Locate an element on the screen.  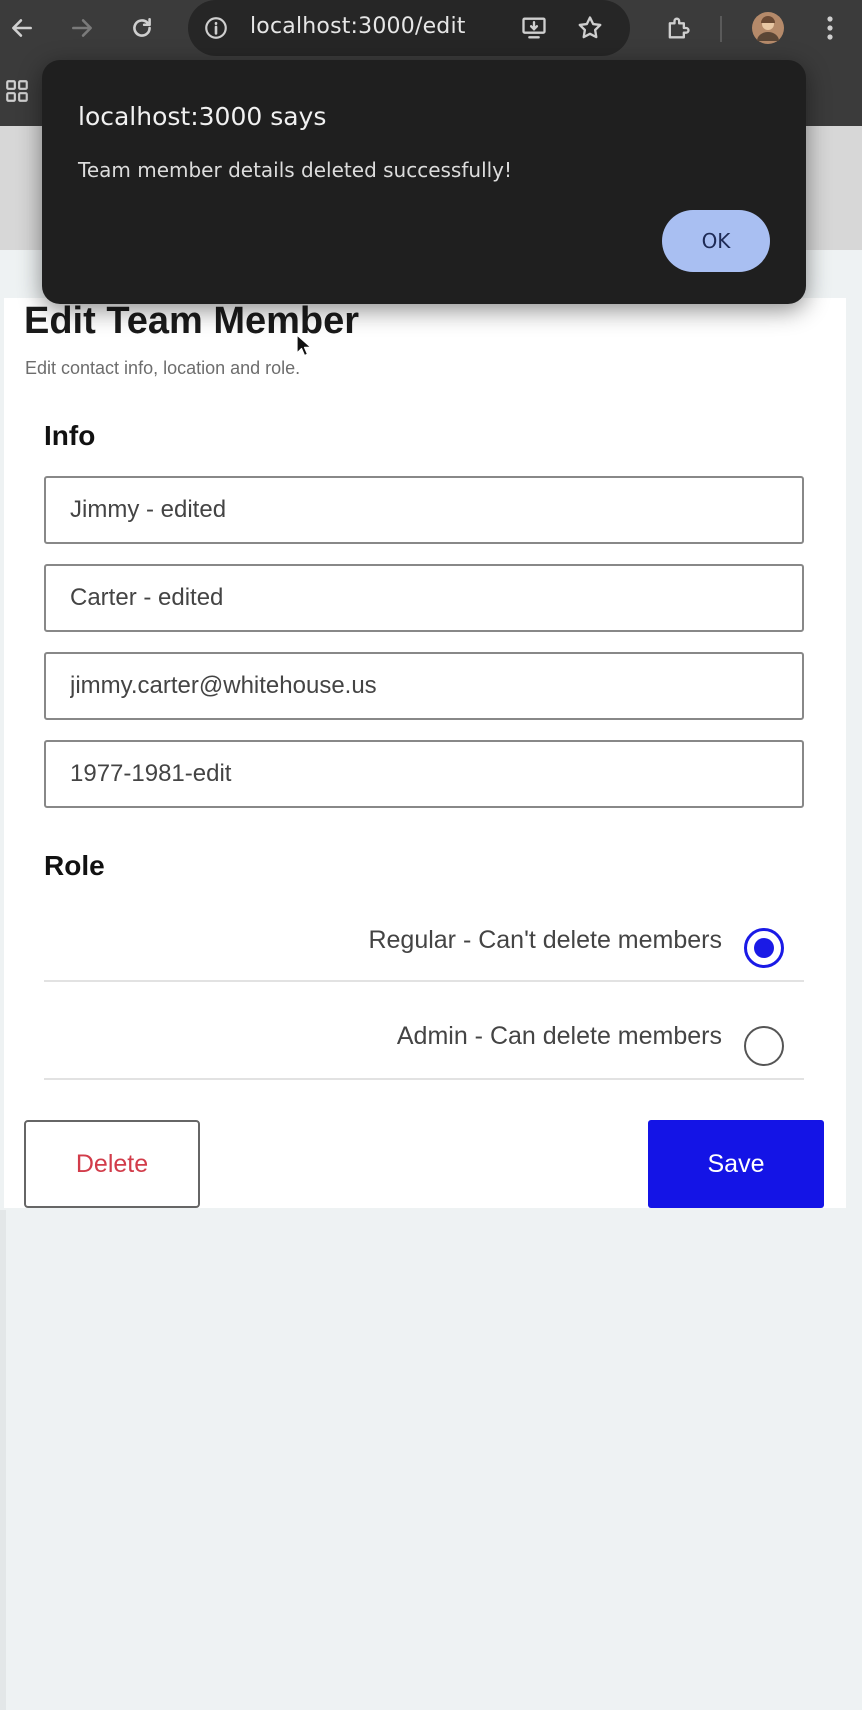
toolbar-divider is located at coordinates (721, 29).